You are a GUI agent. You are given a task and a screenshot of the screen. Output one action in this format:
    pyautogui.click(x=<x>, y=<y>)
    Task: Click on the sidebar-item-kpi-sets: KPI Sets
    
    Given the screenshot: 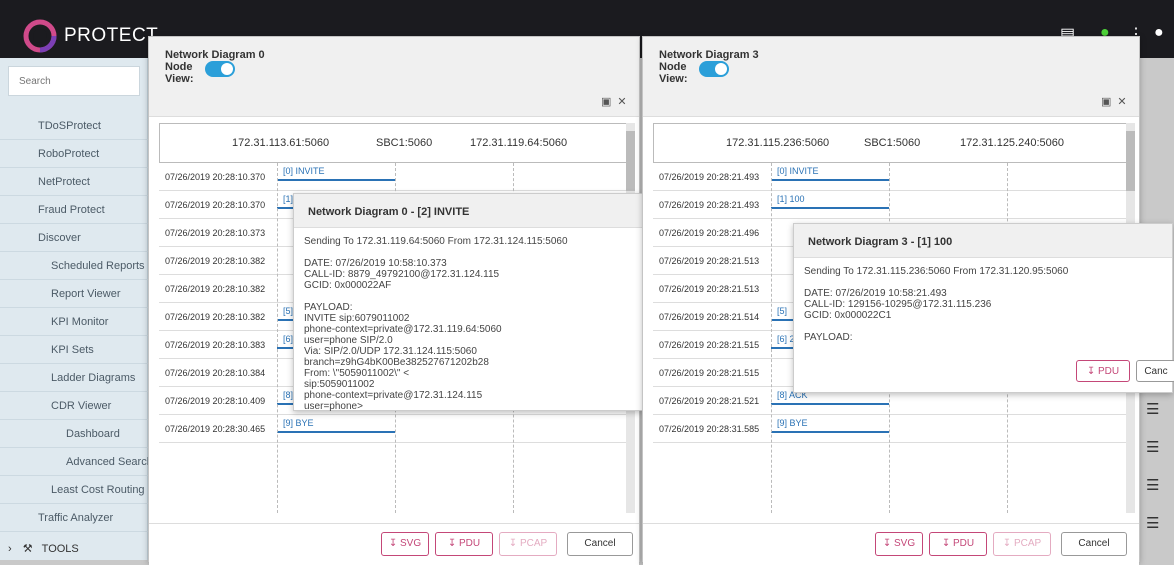 What is the action you would take?
    pyautogui.click(x=74, y=350)
    